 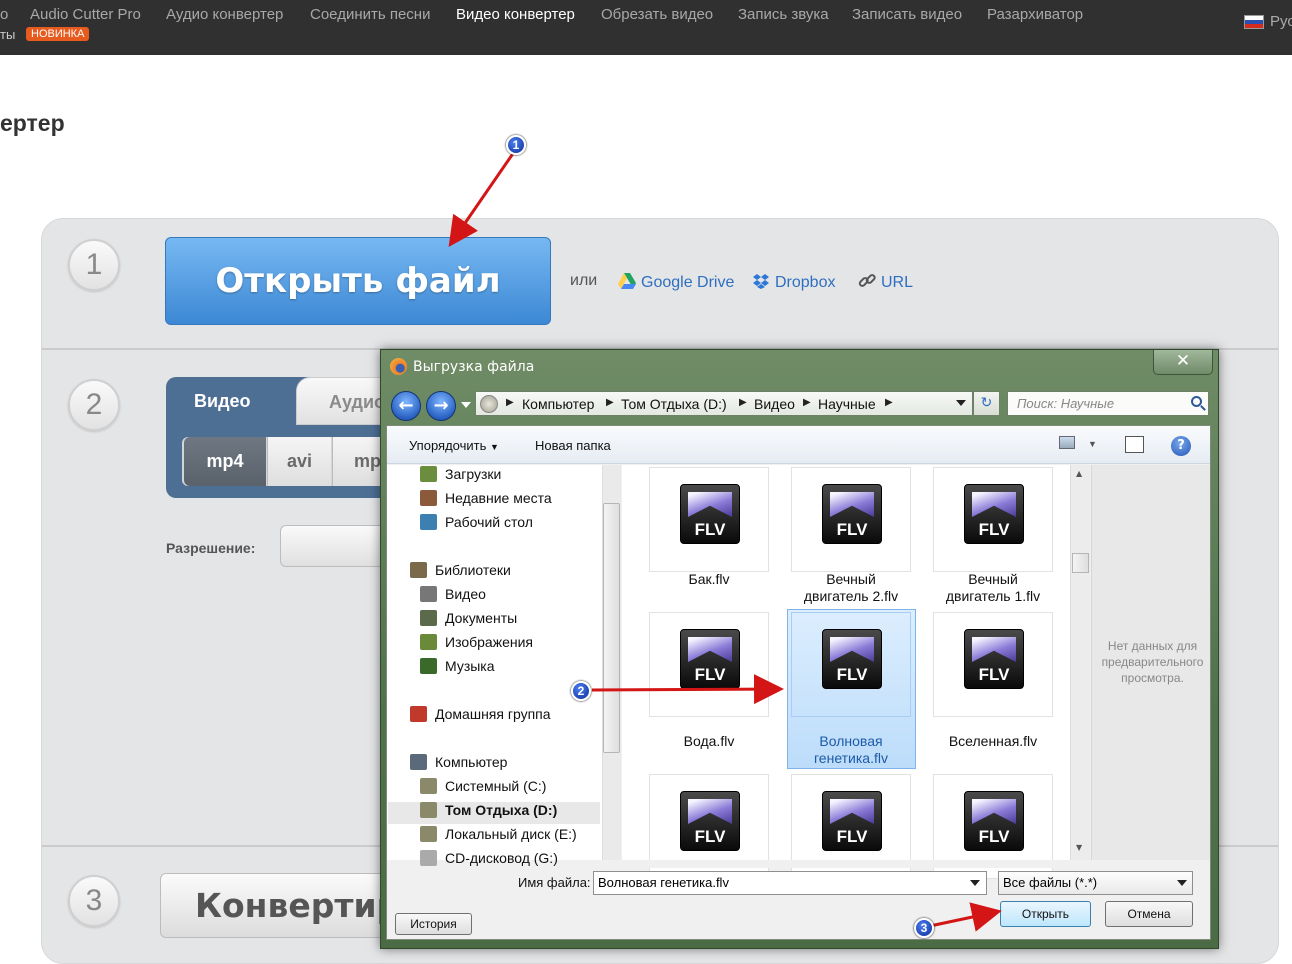 I want to click on arrow-to-open-file, so click(x=482, y=199).